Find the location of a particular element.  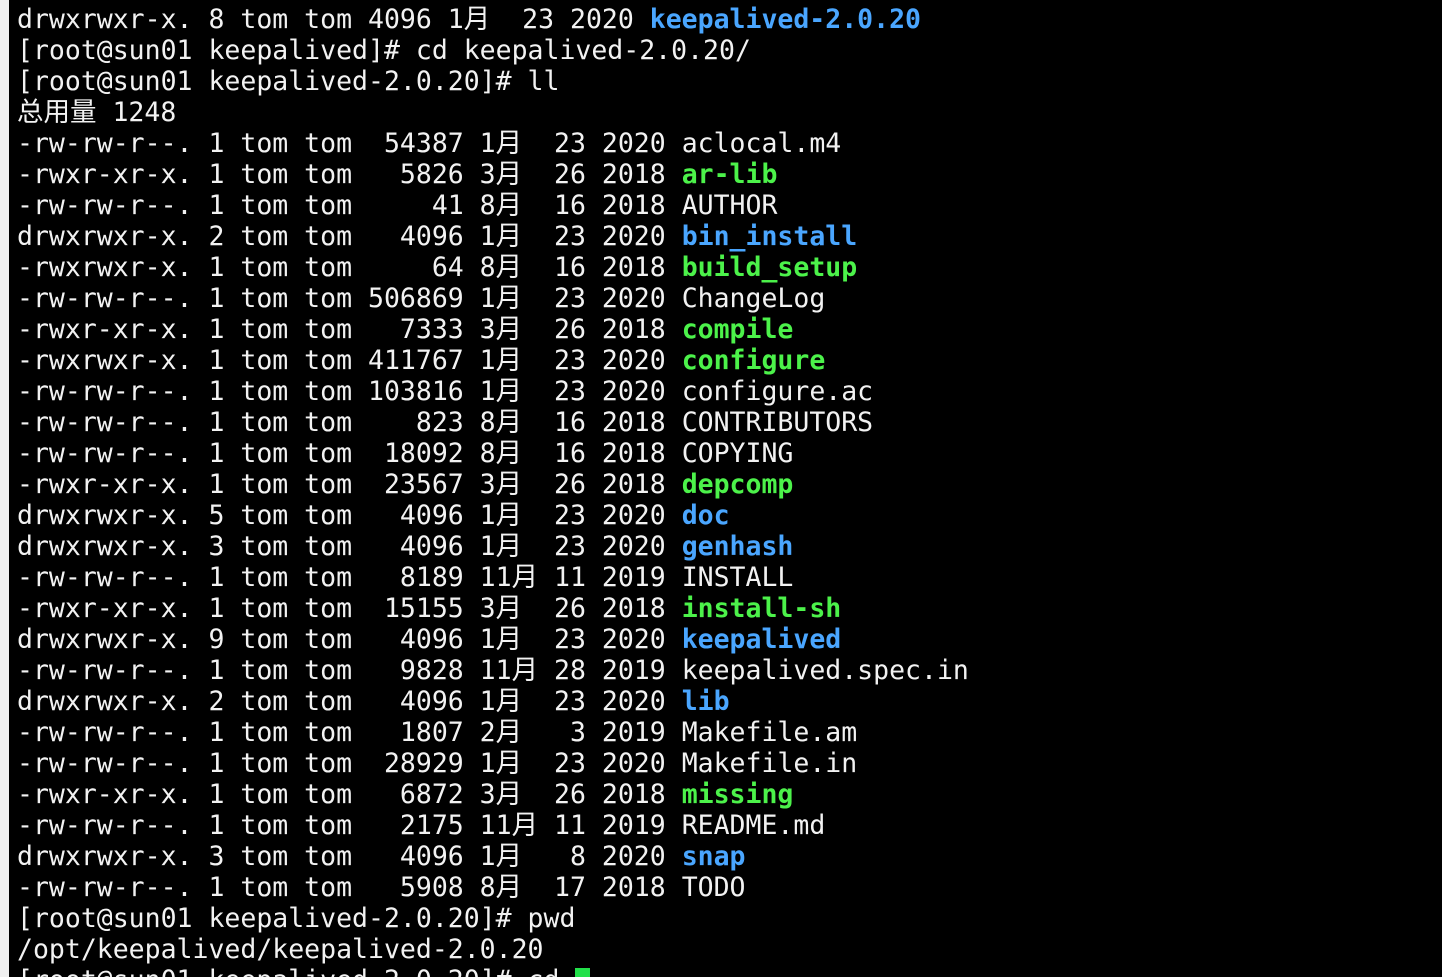

line-text: -rwxrwxr-x. 1 tom tom 411767 1月 23 2020 is located at coordinates (349, 360).